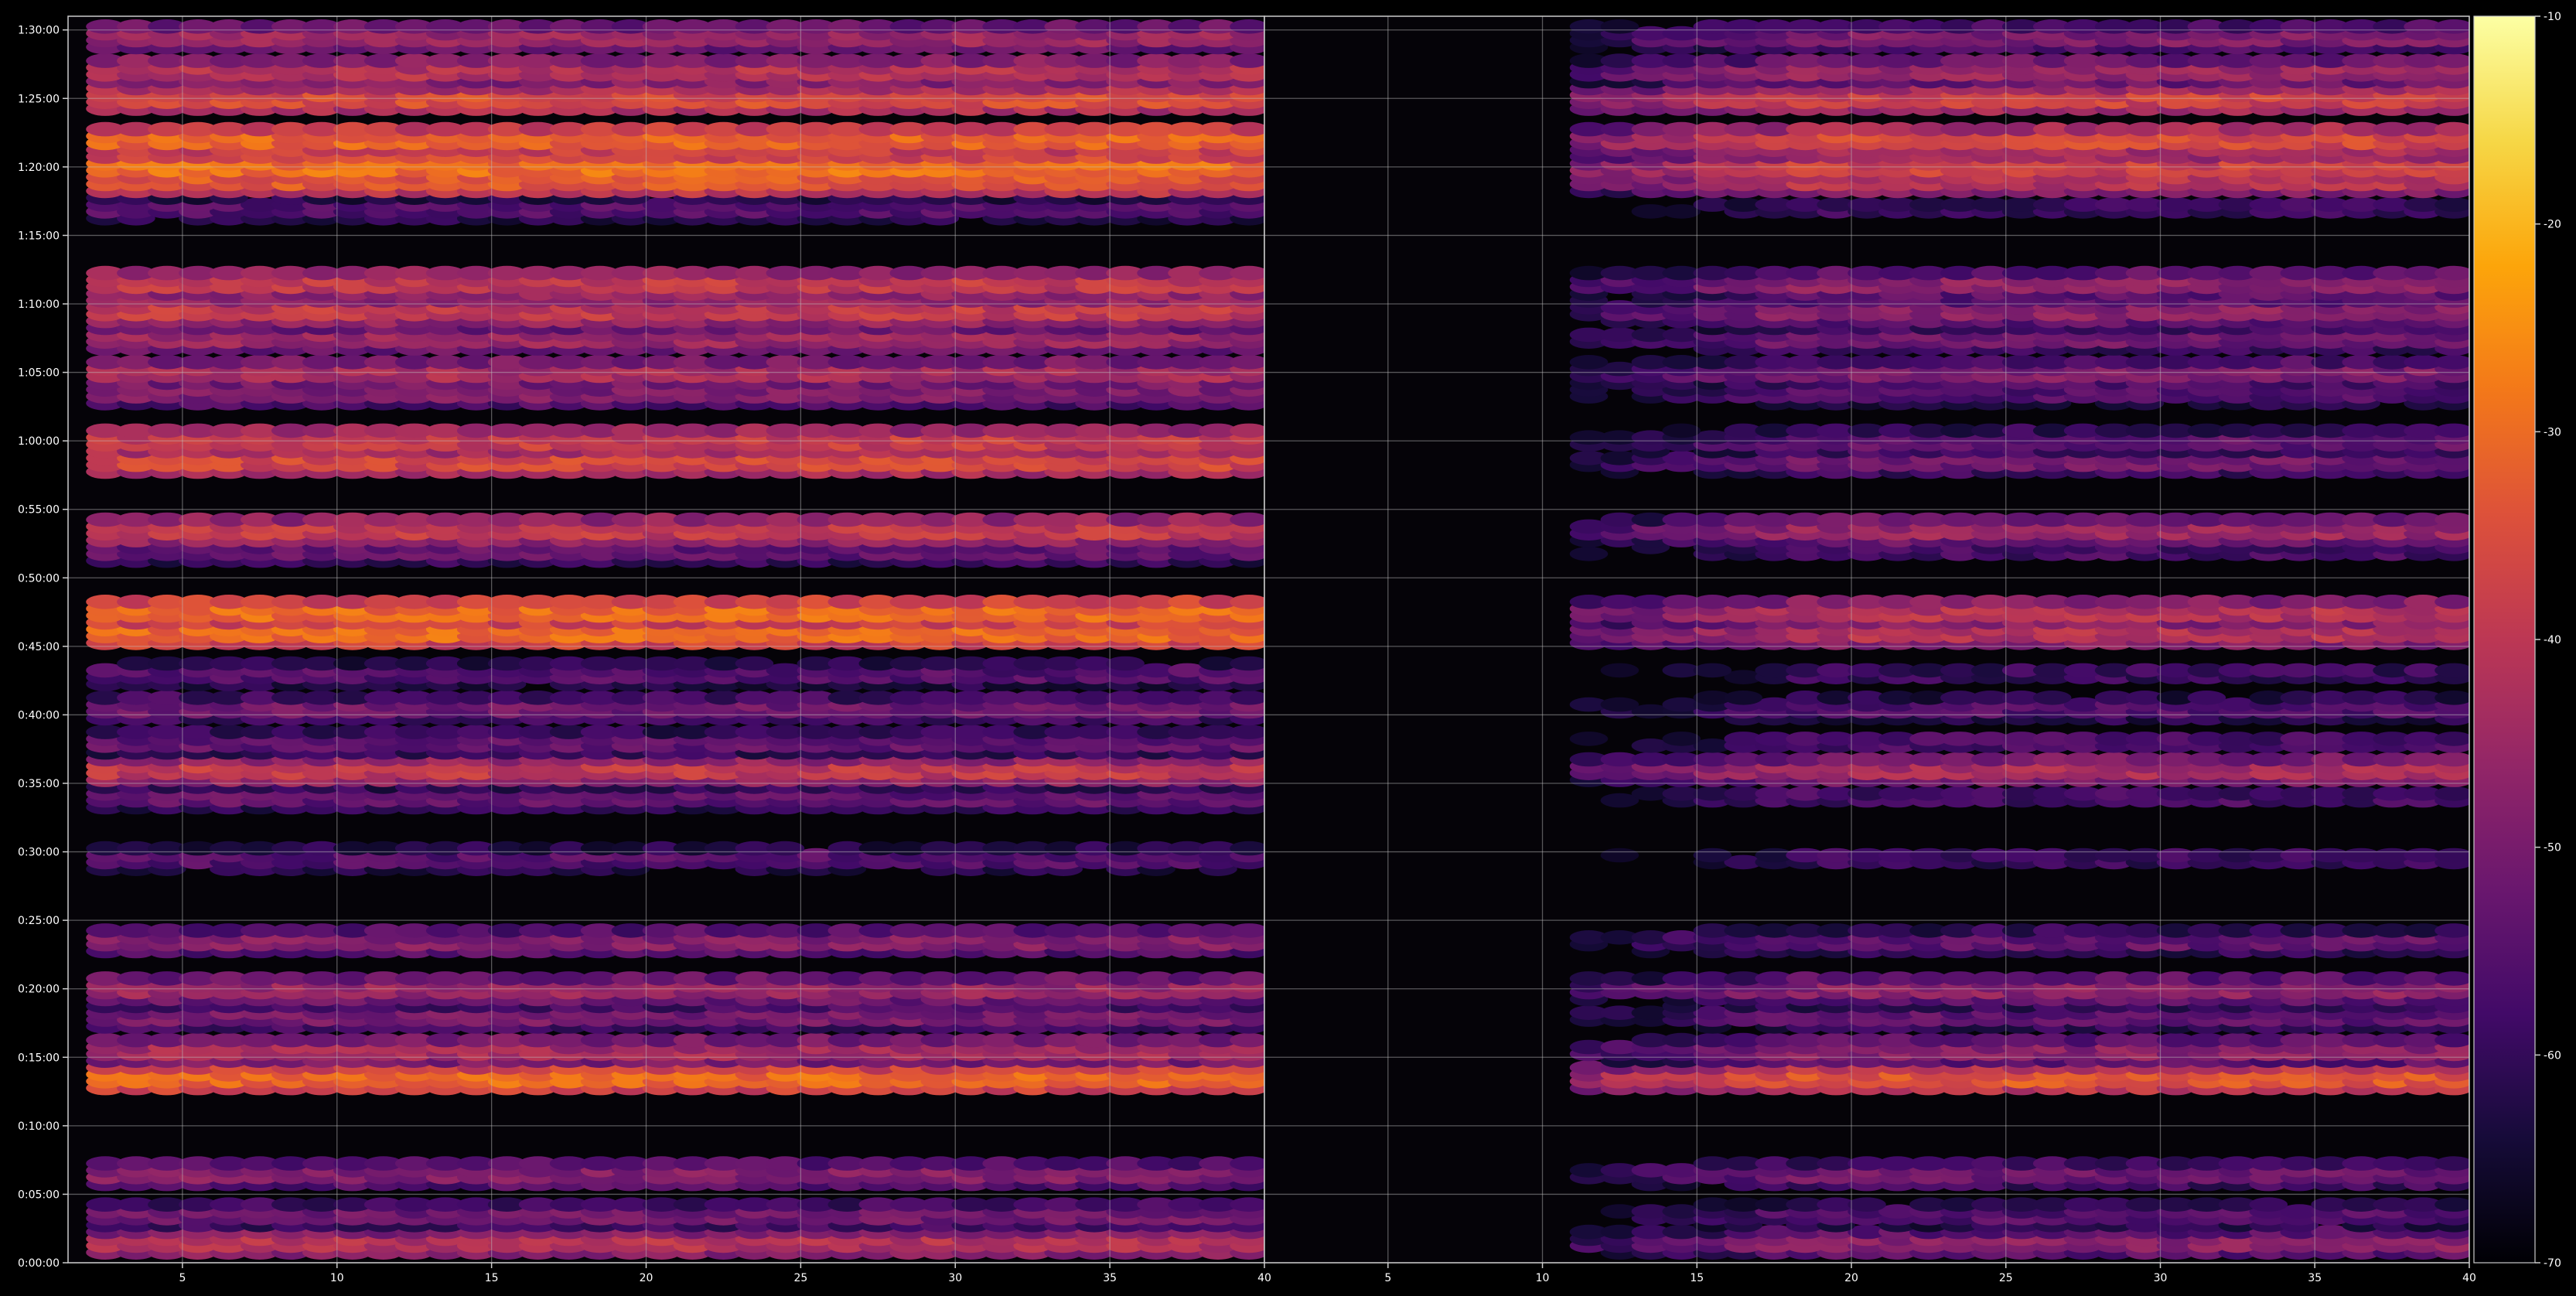 The width and height of the screenshot is (2576, 1296). Describe the element at coordinates (39, 1195) in the screenshot. I see `y-tick-label: 0:05:00` at that location.